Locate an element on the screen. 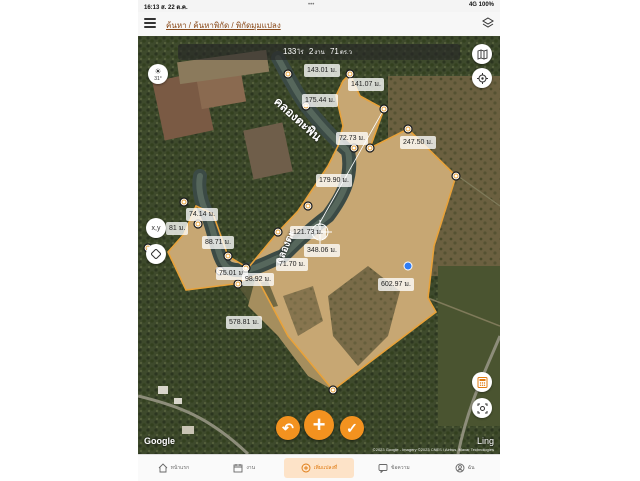  segment-length: 175.44 ม. is located at coordinates (320, 100).